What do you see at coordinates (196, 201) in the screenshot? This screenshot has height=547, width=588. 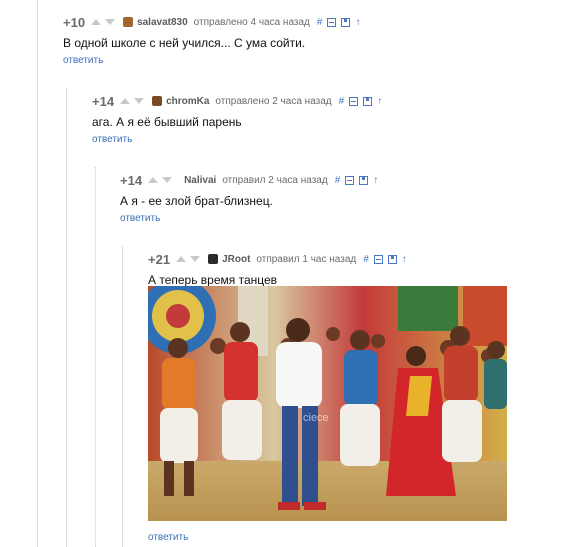 I see `comment-text: А я - ее злой брат-близнец.` at bounding box center [196, 201].